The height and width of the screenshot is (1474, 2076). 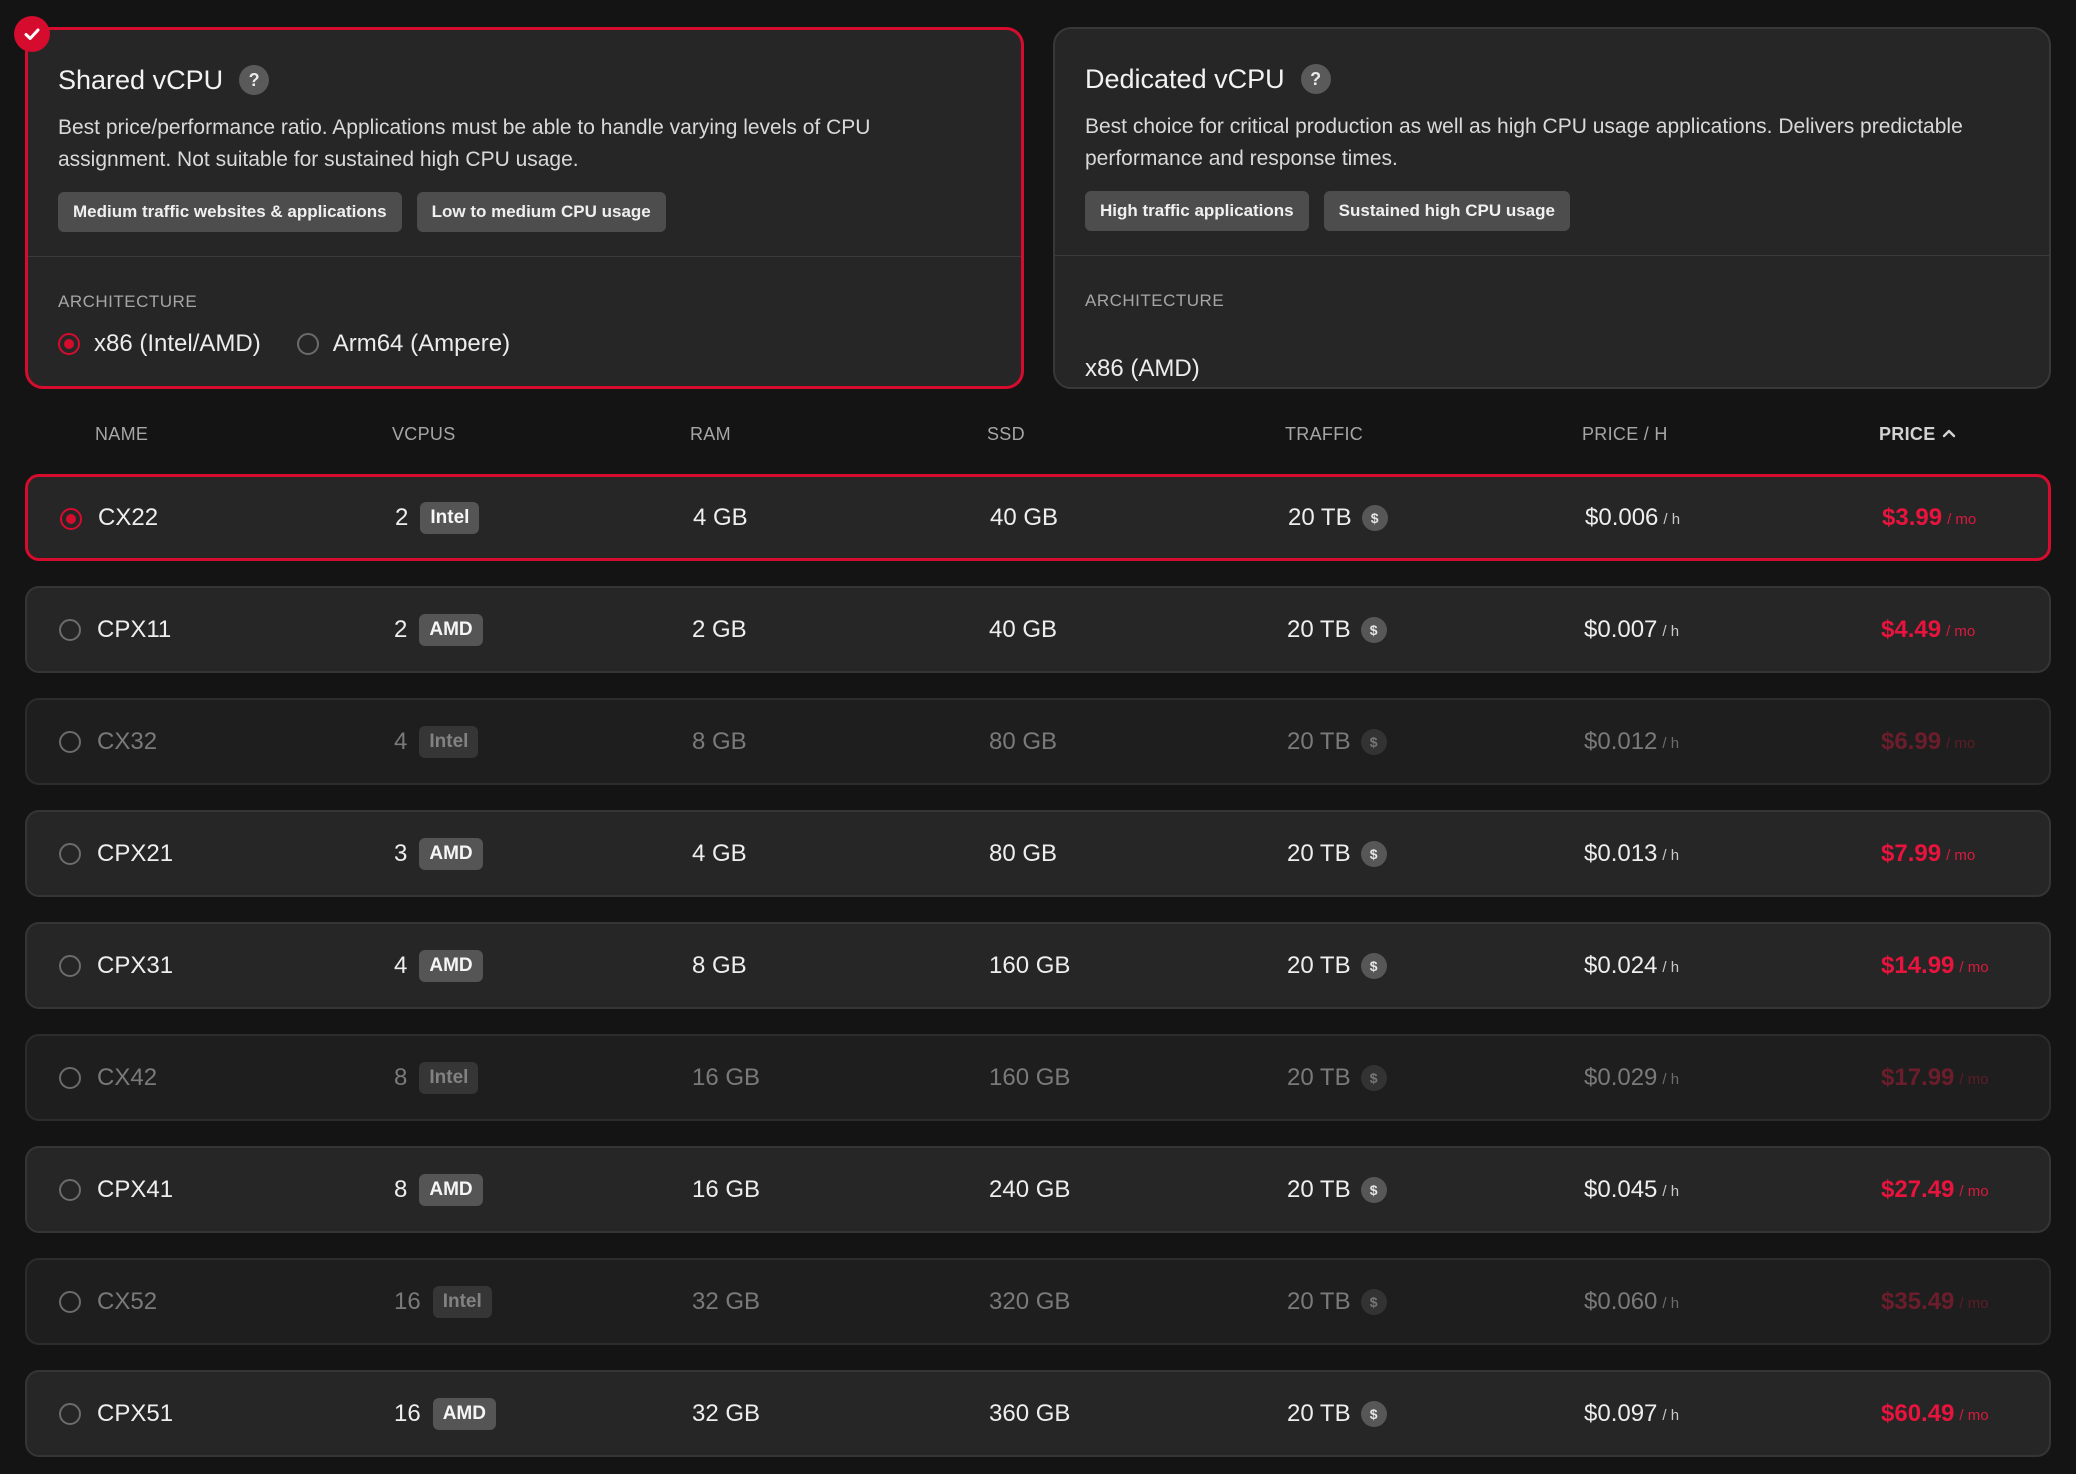 What do you see at coordinates (436, 1077) in the screenshot?
I see `vcpu-cell: 8 Intel` at bounding box center [436, 1077].